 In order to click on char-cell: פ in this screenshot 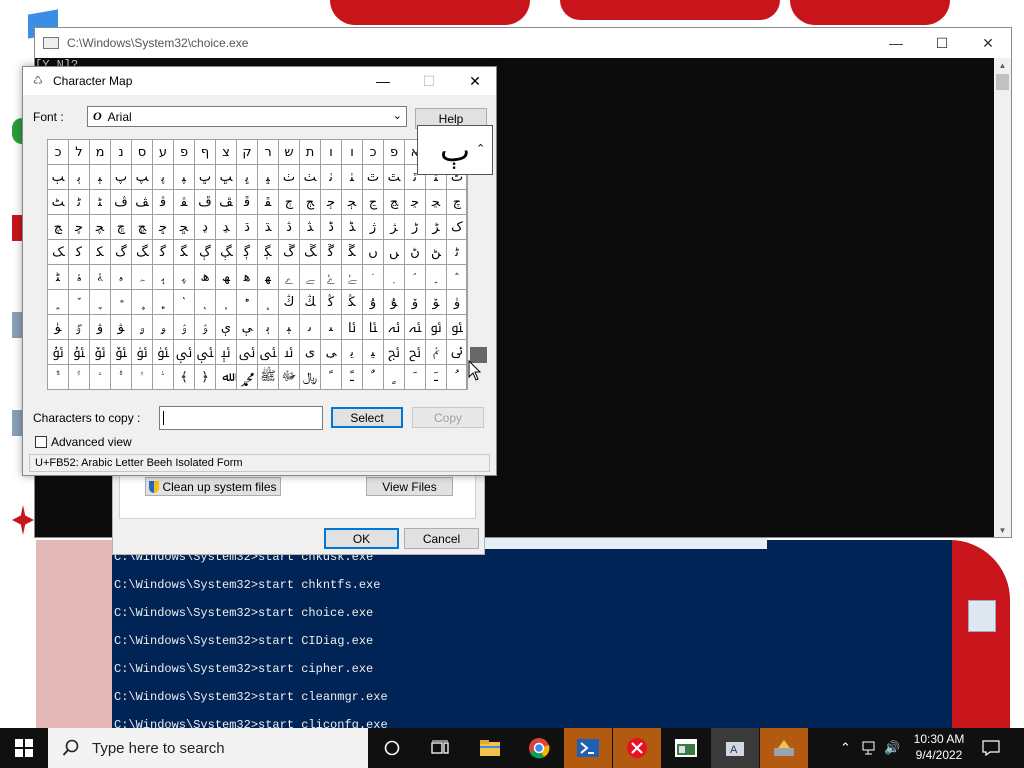, I will do `click(184, 152)`.